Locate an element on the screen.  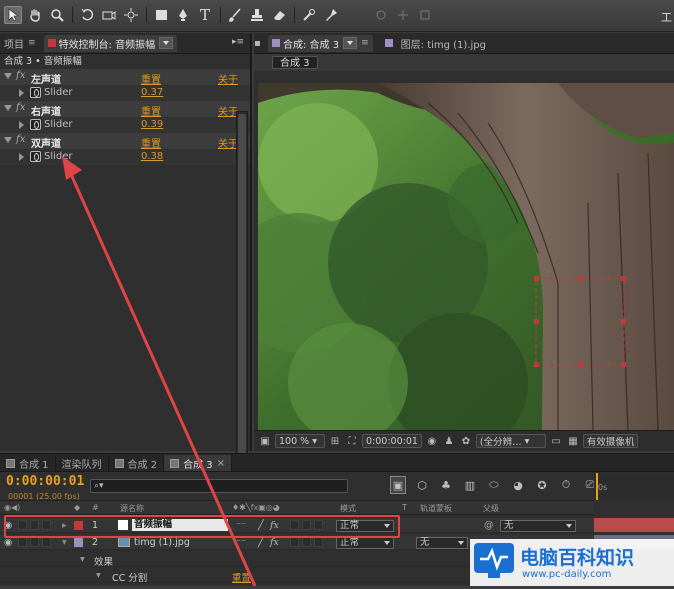
watermark-title: 电脑百科知识 is located at coordinates (577, 558).